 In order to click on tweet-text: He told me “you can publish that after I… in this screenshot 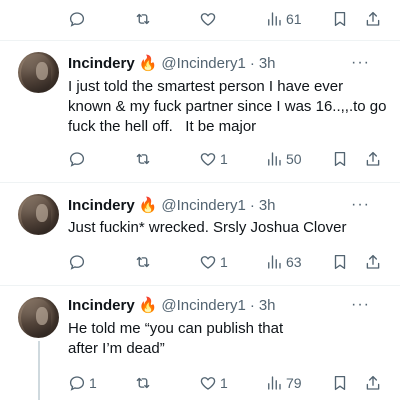, I will do `click(178, 338)`.